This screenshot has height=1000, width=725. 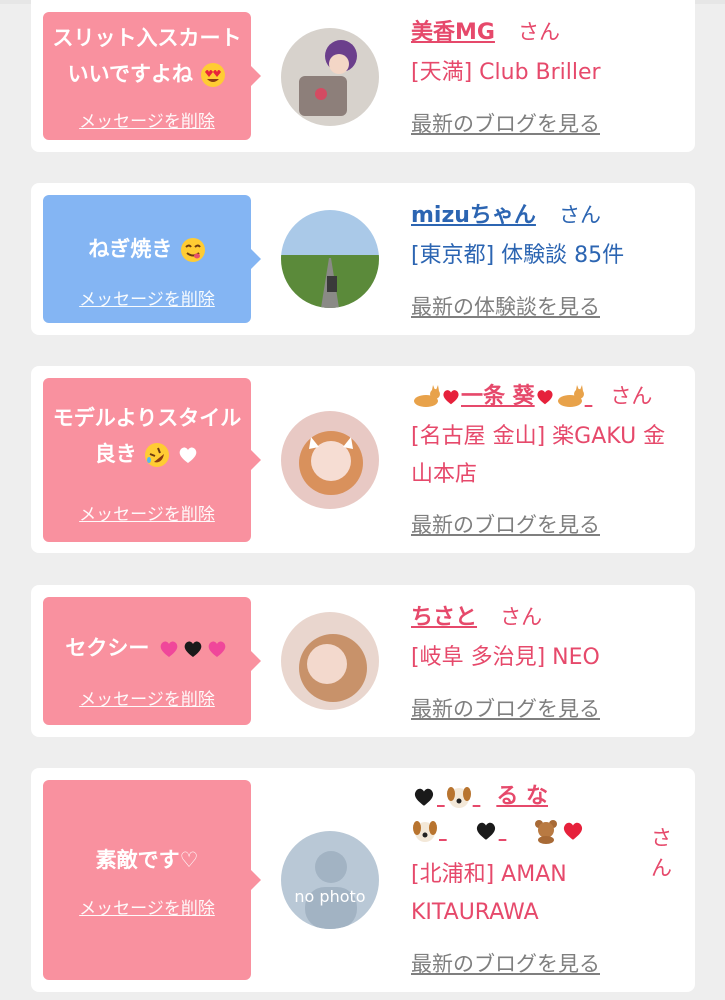 I want to click on message-bubble: モデルよりスタイル良き メッセージを削除, so click(x=152, y=460).